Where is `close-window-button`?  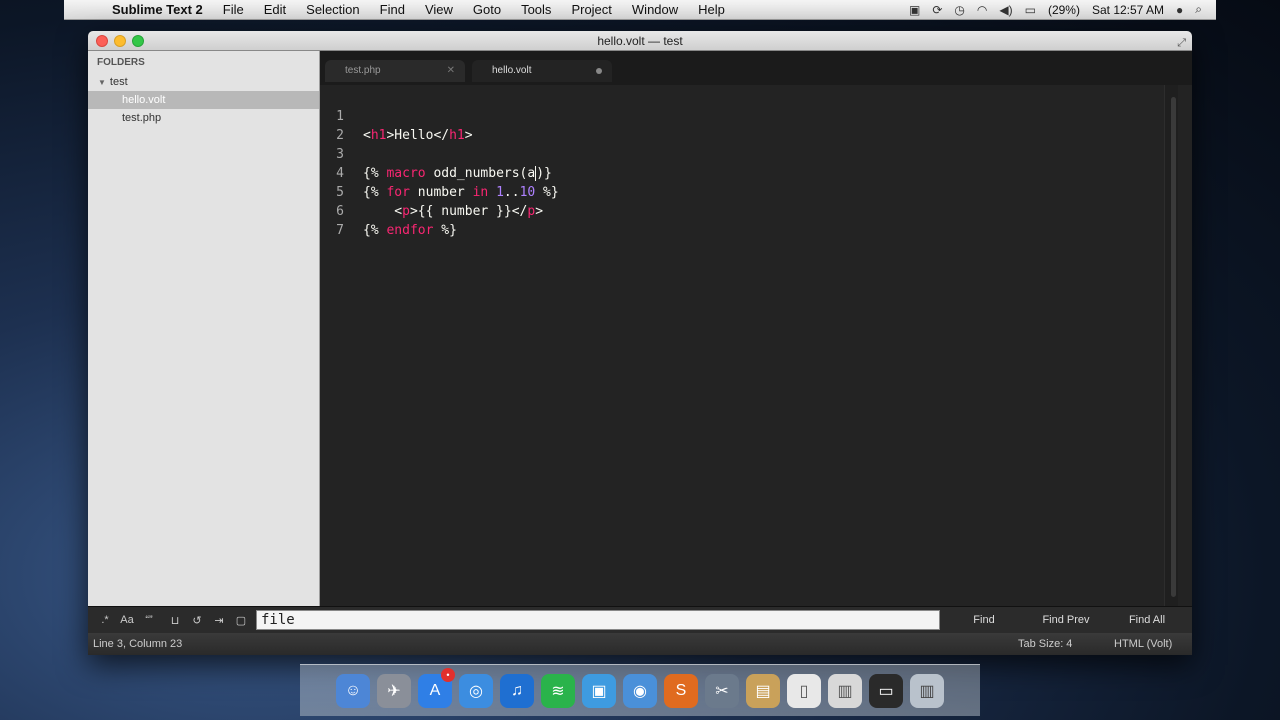 close-window-button is located at coordinates (102, 41).